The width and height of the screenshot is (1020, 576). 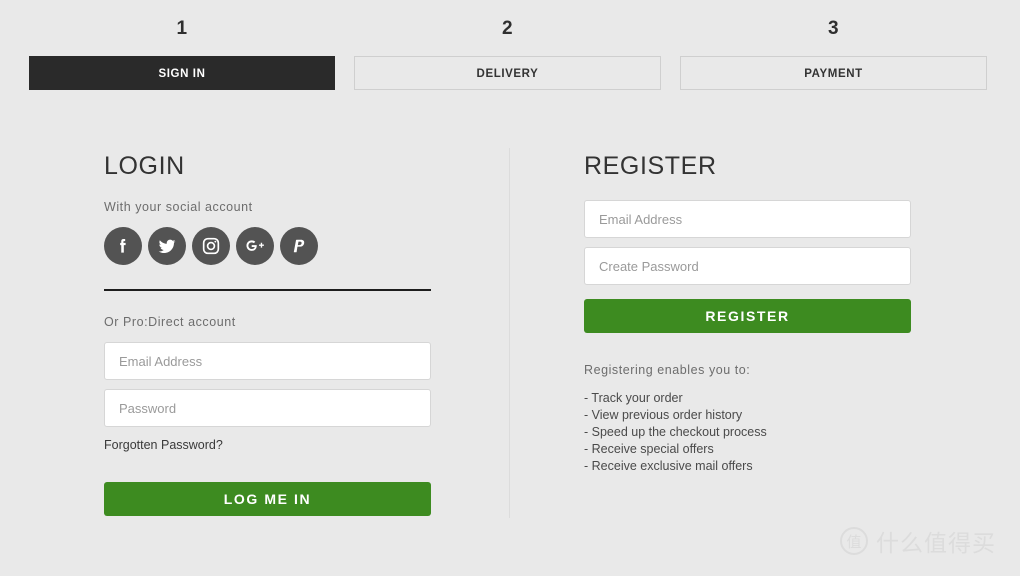 I want to click on watermark-badge-icon: 值, so click(x=854, y=541).